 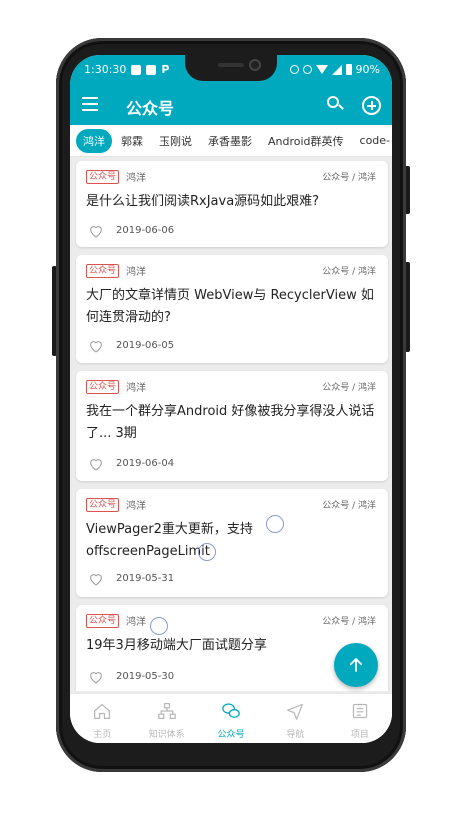 I want to click on tree-icon, so click(x=166, y=711).